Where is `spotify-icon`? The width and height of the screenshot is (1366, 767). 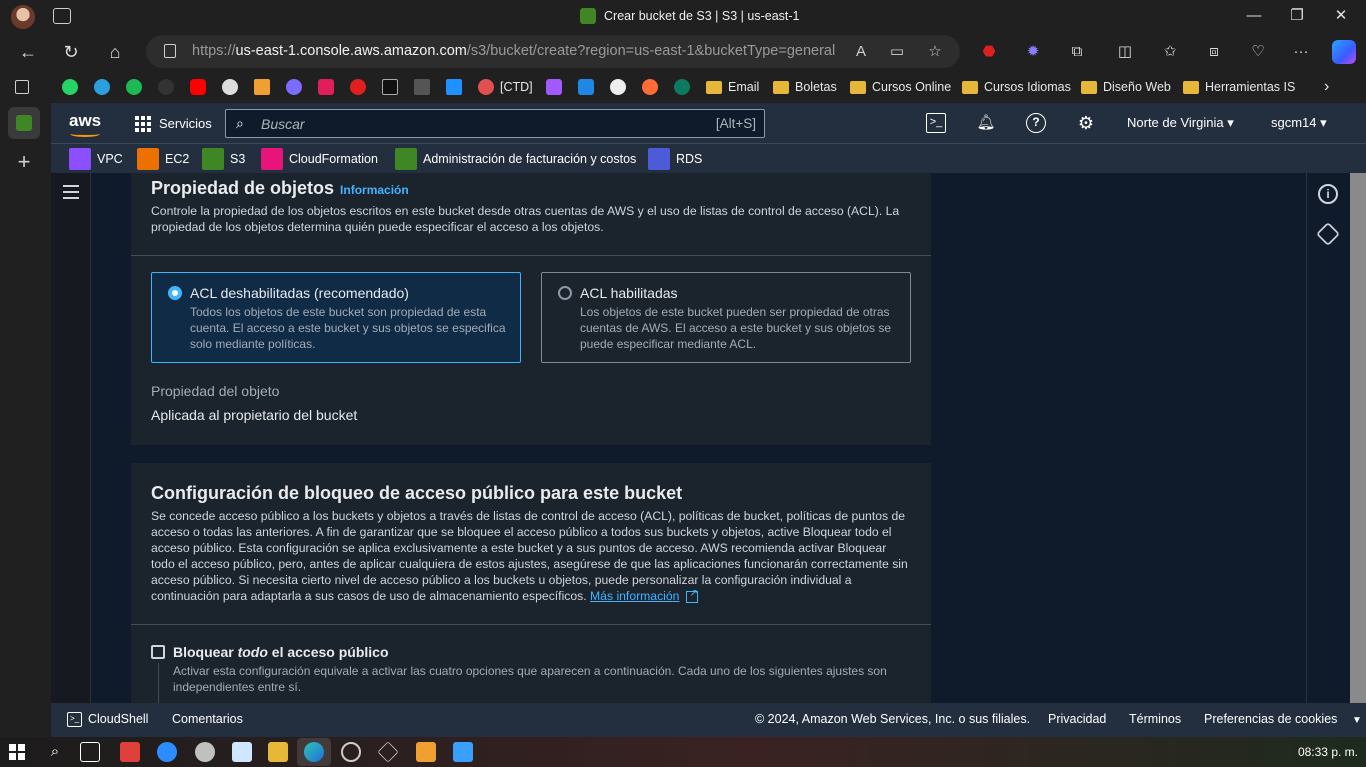
spotify-icon is located at coordinates (134, 87).